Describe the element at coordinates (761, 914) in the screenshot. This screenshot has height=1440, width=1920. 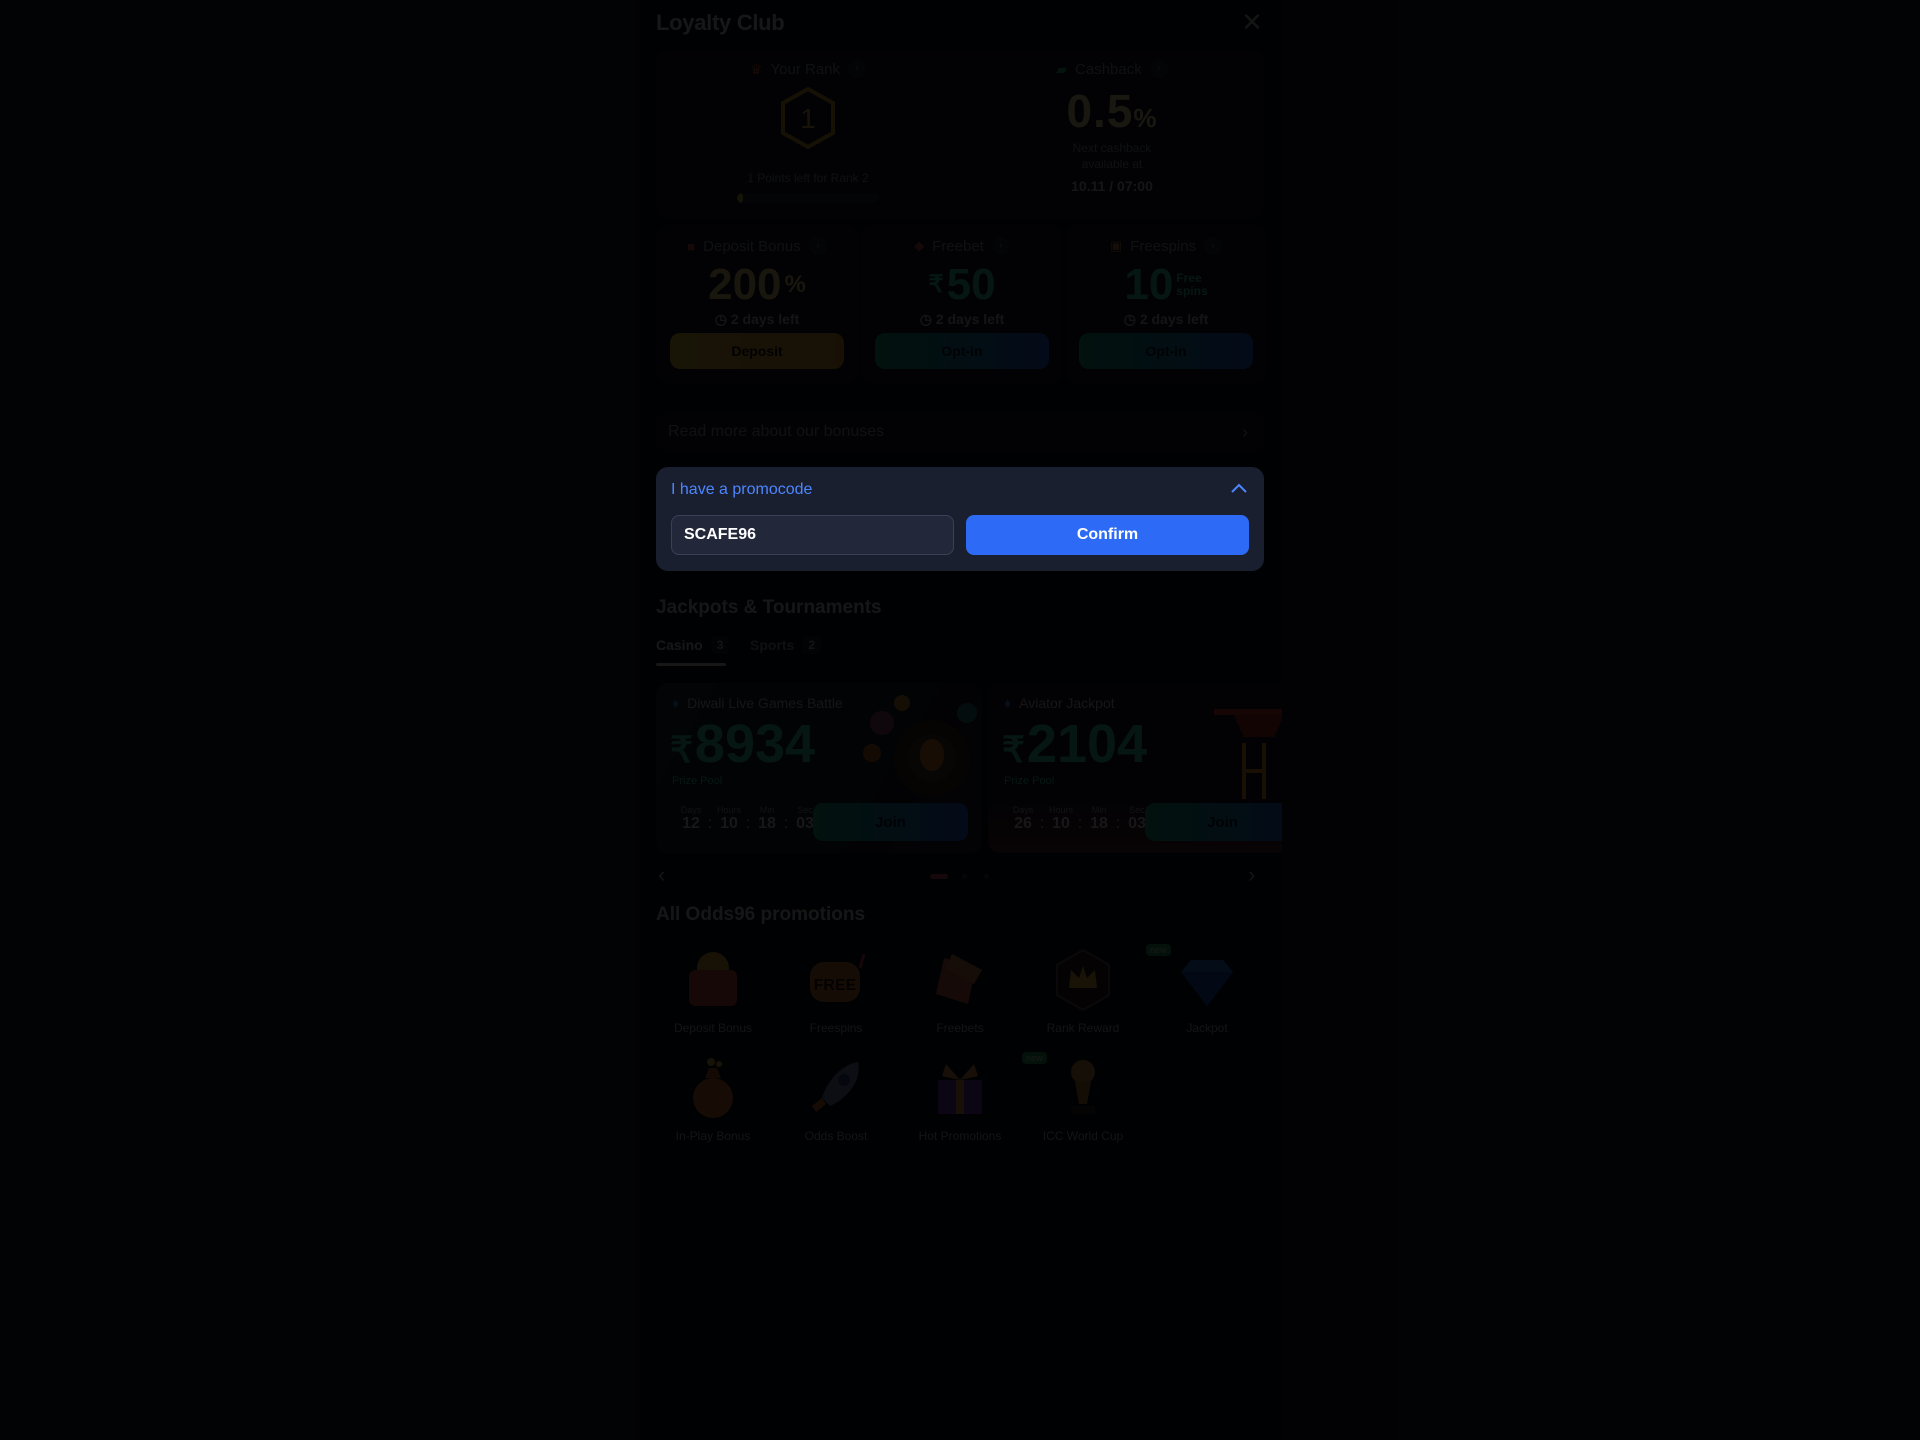
I see `promotions-title: All Odds96 promotions` at that location.